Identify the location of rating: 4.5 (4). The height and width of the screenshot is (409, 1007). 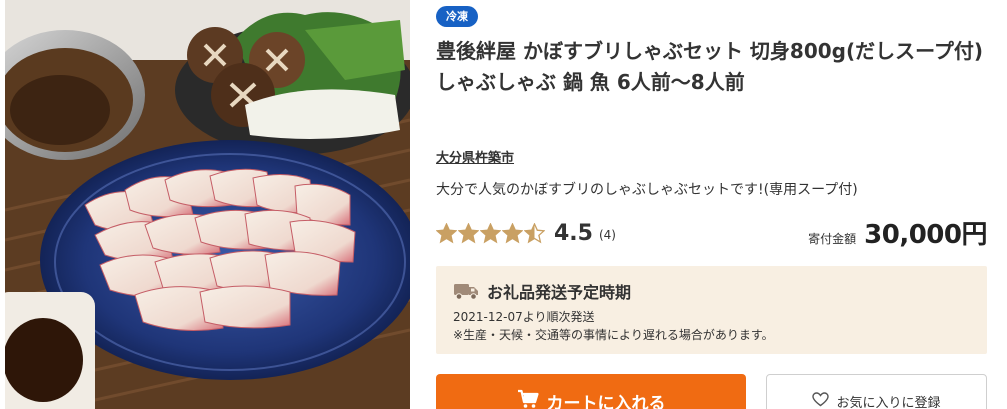
(526, 233).